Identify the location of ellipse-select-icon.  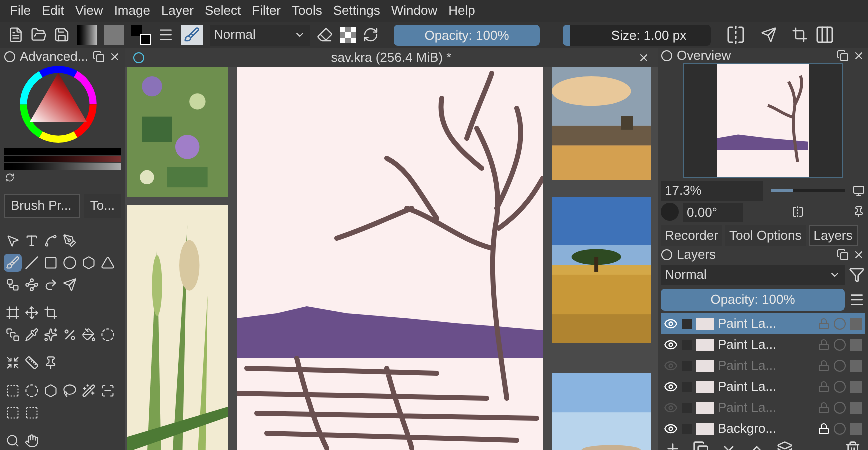
(32, 391).